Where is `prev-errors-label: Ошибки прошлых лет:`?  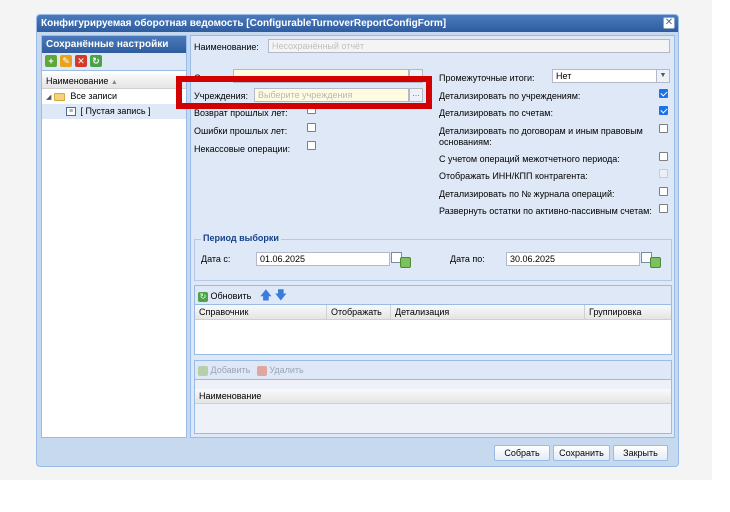
prev-errors-label: Ошибки прошлых лет: is located at coordinates (241, 131).